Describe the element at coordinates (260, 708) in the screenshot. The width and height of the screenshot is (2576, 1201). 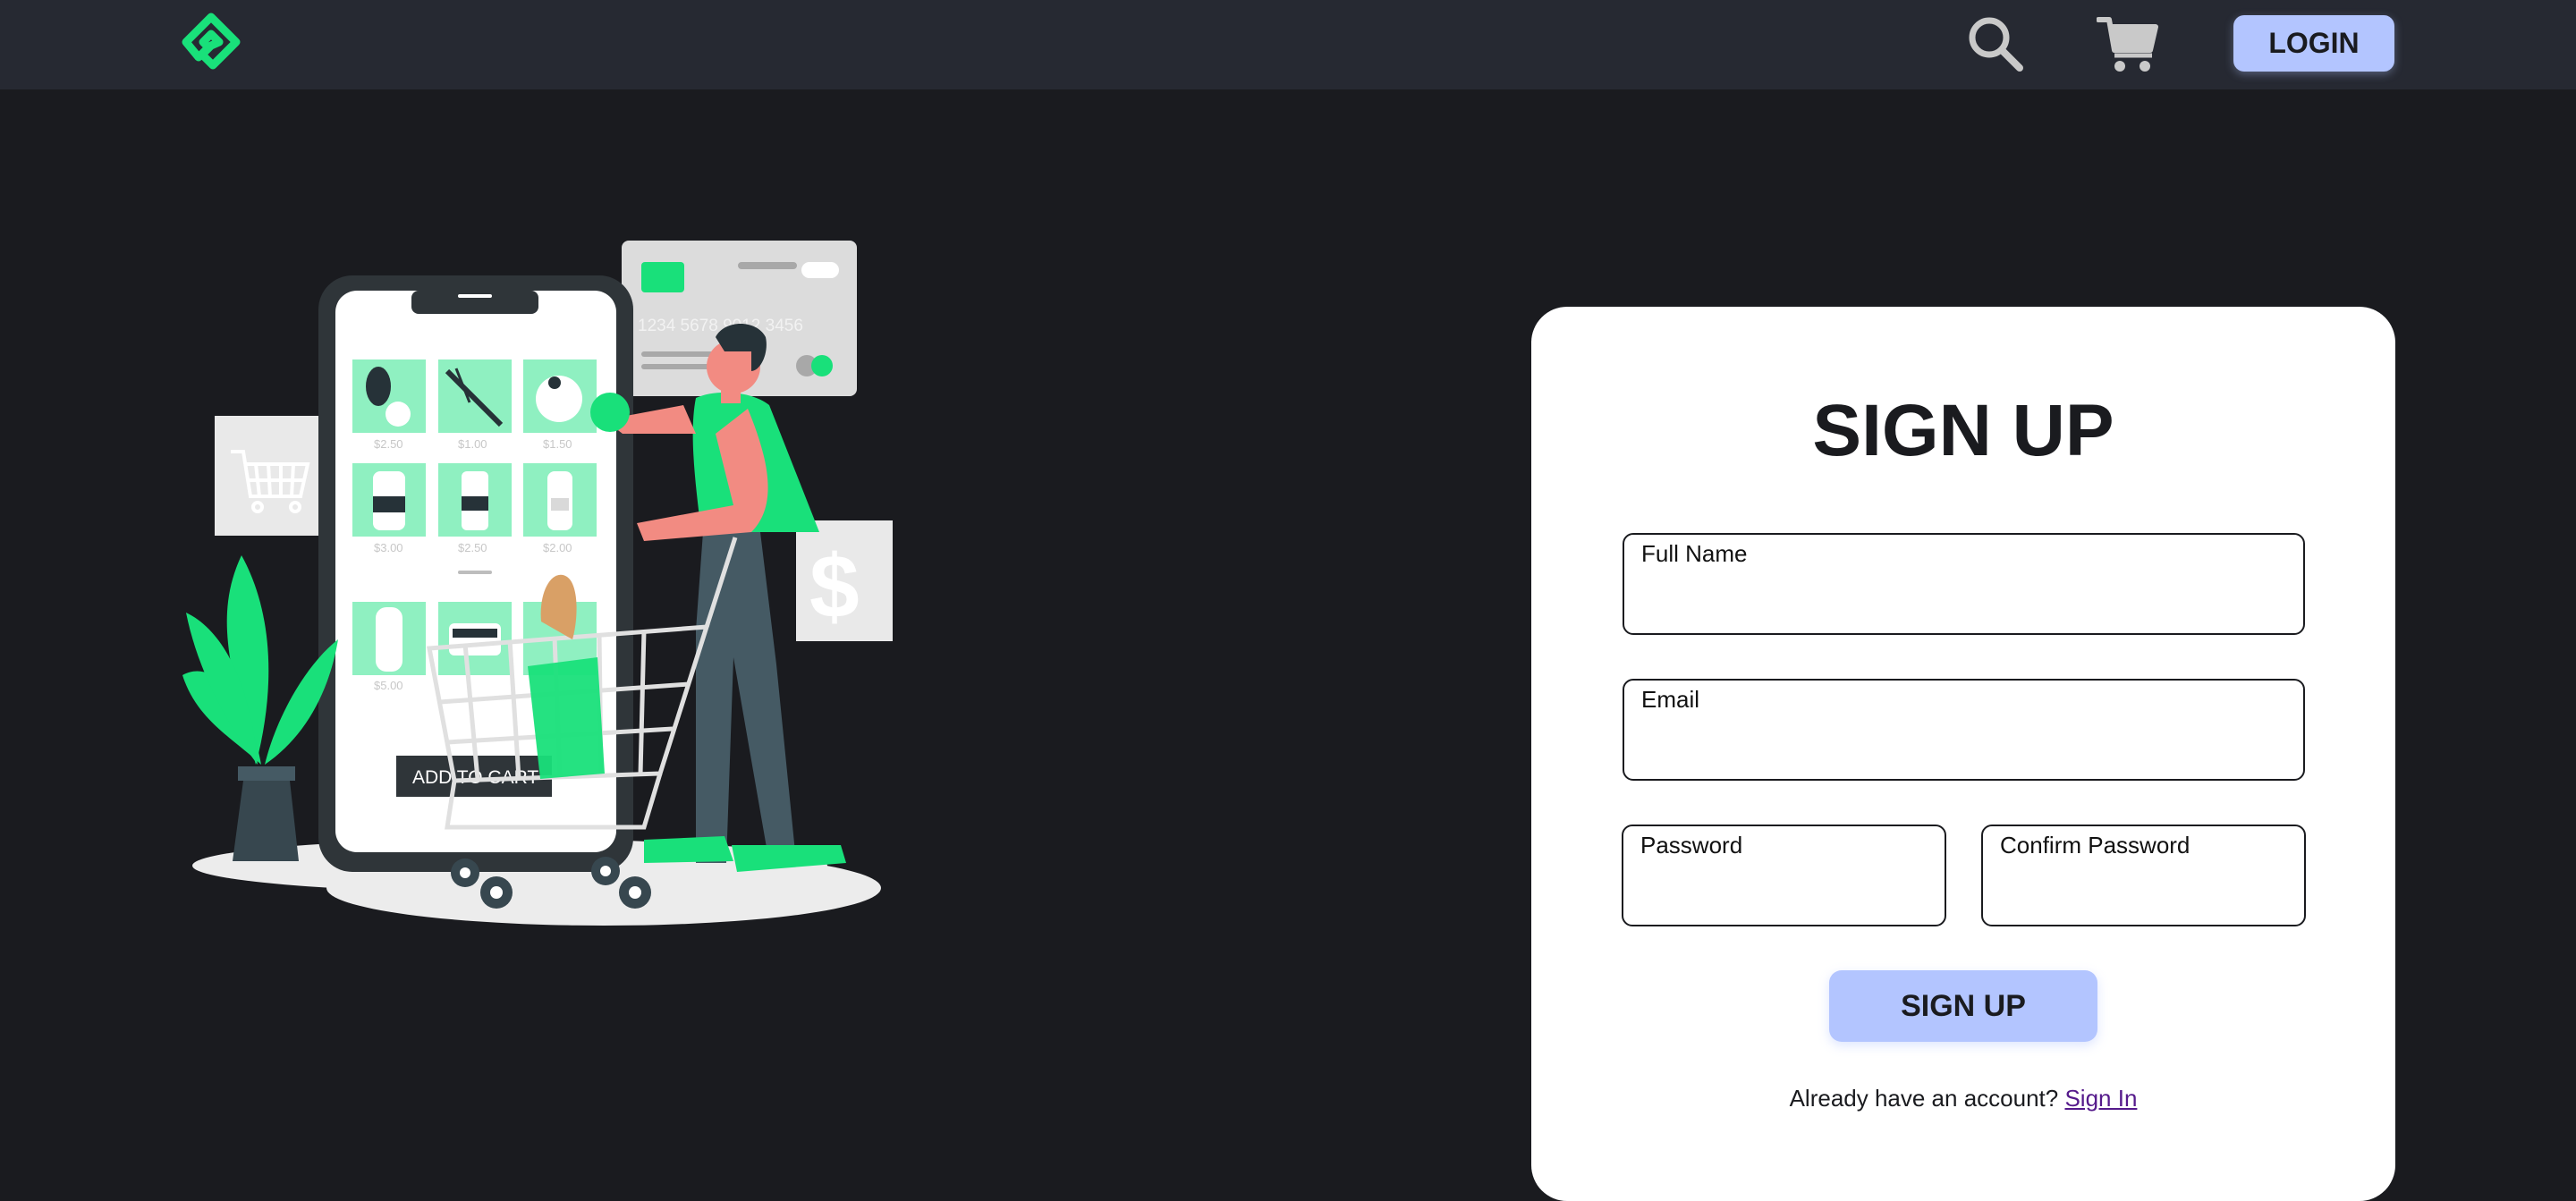
I see `plant` at that location.